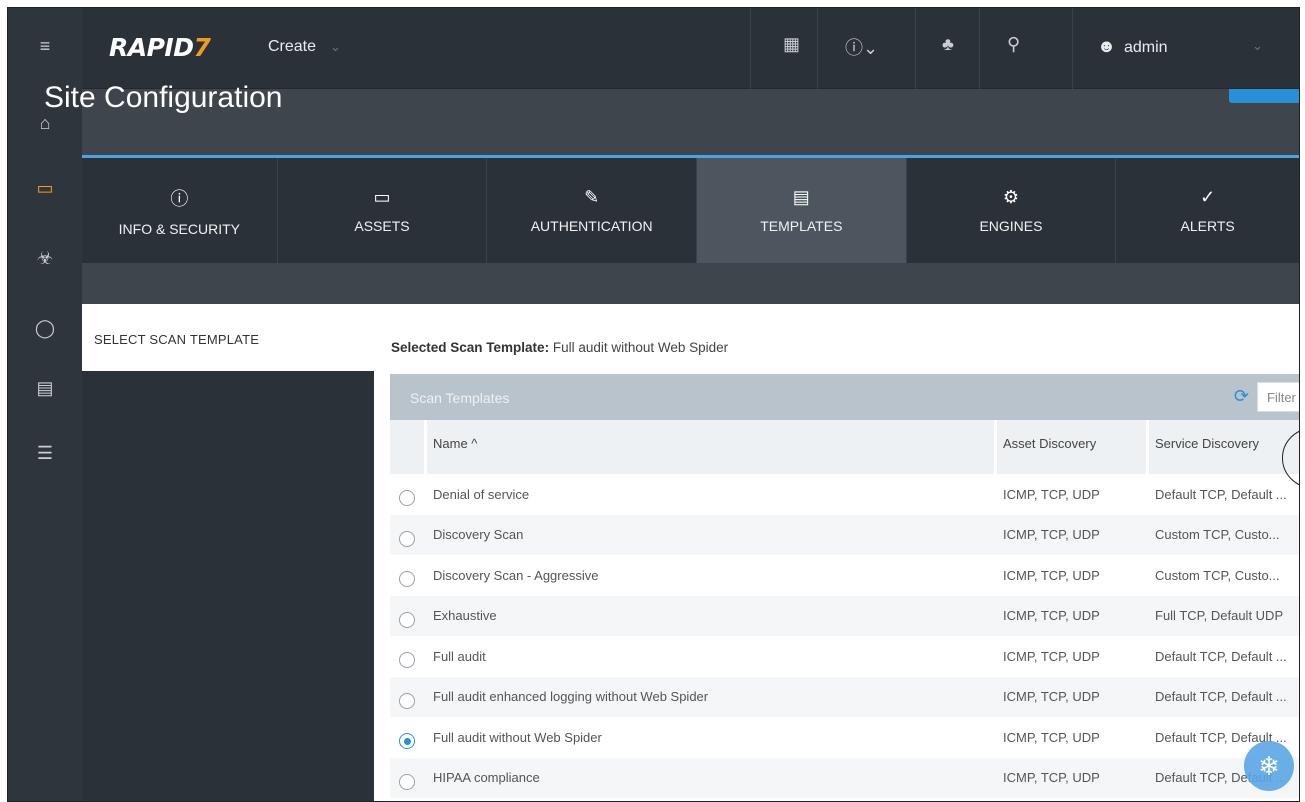  What do you see at coordinates (382, 197) in the screenshot?
I see `monitor-icon: ▭` at bounding box center [382, 197].